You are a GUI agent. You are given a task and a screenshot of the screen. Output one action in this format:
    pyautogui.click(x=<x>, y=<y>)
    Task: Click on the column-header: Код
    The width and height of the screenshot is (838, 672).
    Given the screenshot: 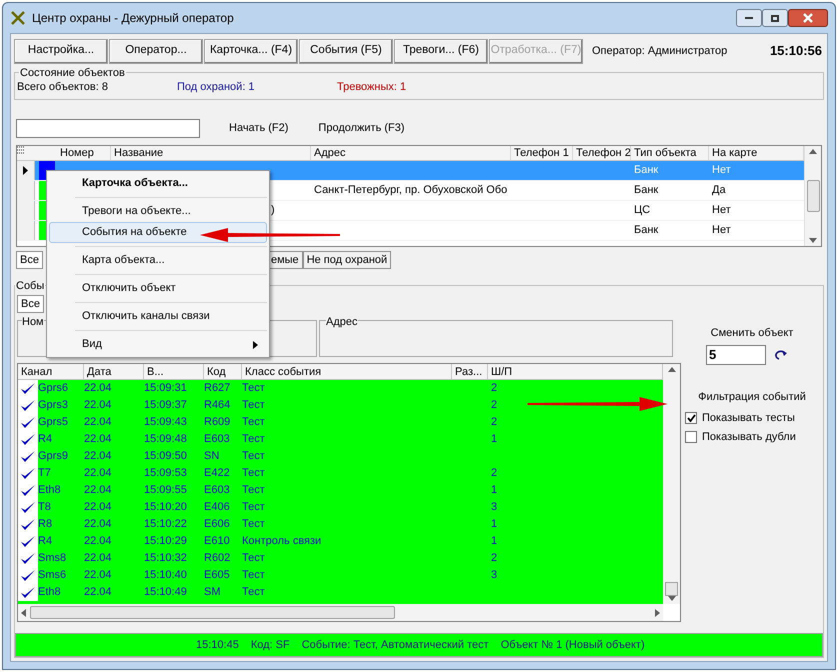 What is the action you would take?
    pyautogui.click(x=223, y=371)
    